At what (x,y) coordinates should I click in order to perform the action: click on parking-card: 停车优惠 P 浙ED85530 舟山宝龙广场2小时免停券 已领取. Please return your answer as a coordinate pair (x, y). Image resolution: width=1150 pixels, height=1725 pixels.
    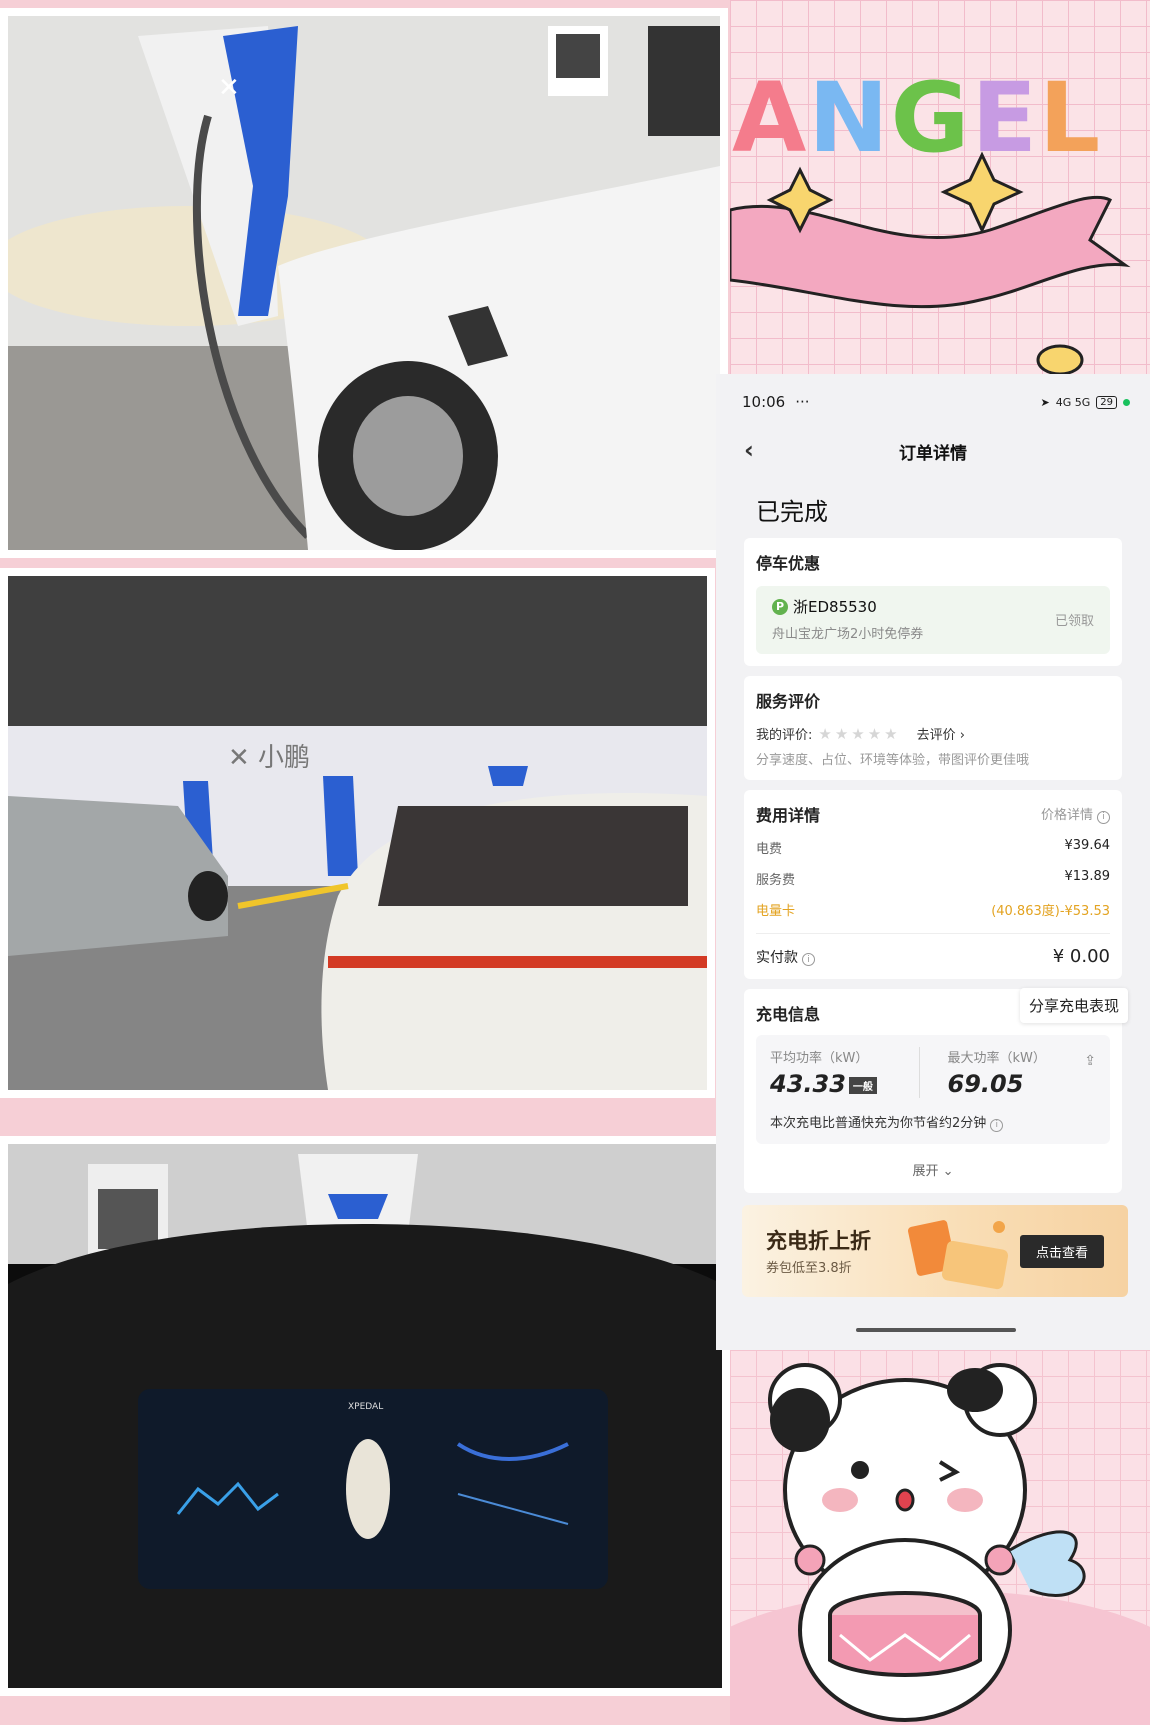
    Looking at the image, I should click on (933, 602).